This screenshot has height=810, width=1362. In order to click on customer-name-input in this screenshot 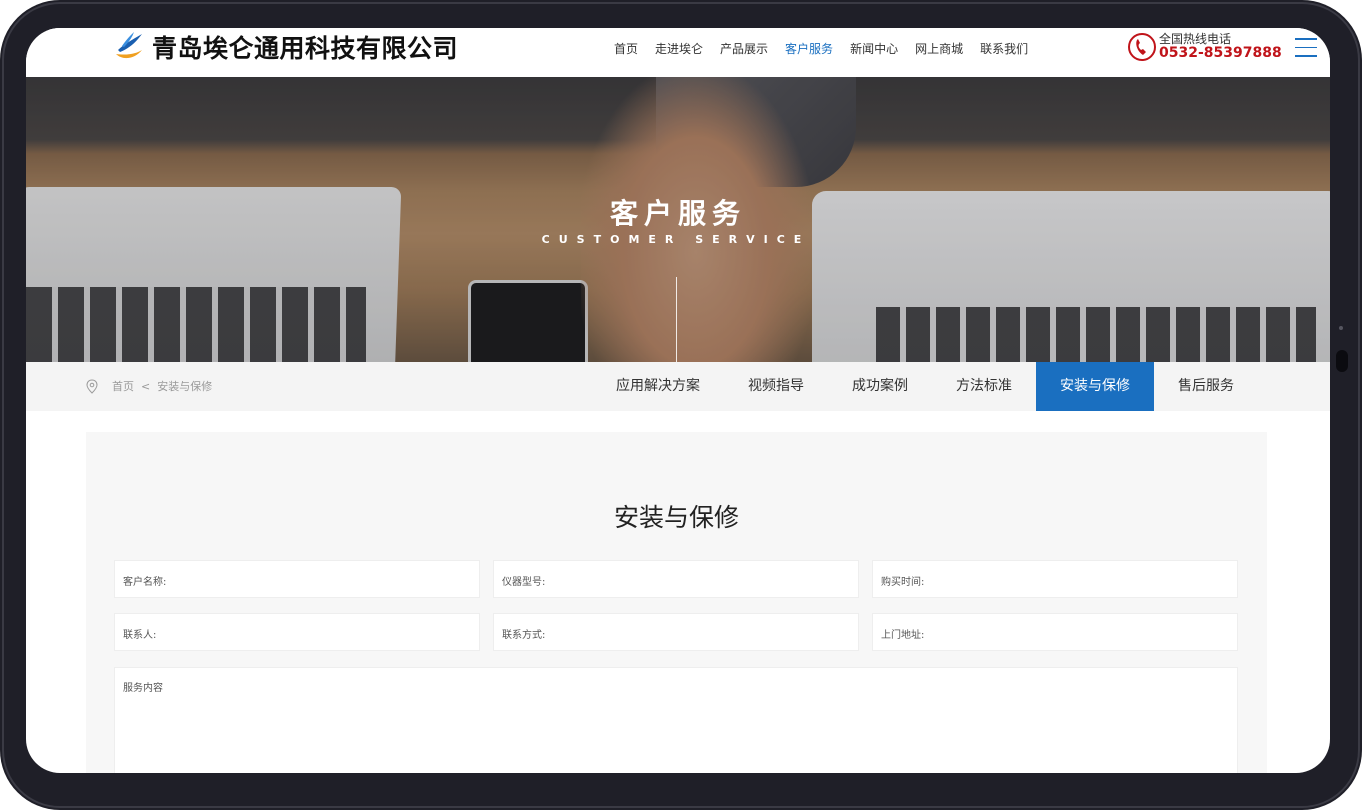, I will do `click(322, 580)`.